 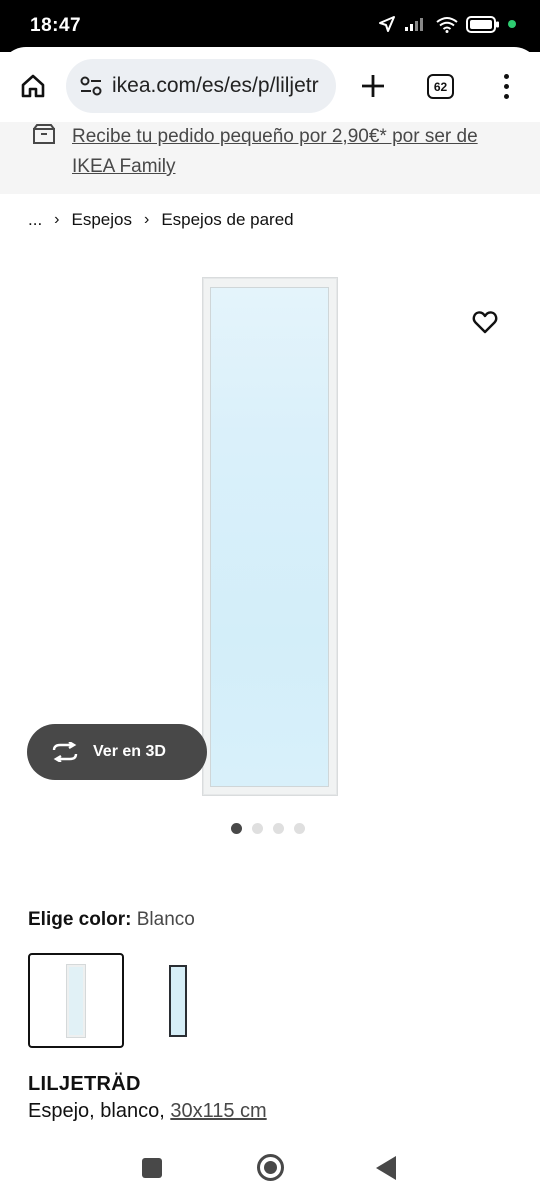 I want to click on breadcrumb-item-espejos-de-pared: Espejos de pared, so click(x=227, y=220).